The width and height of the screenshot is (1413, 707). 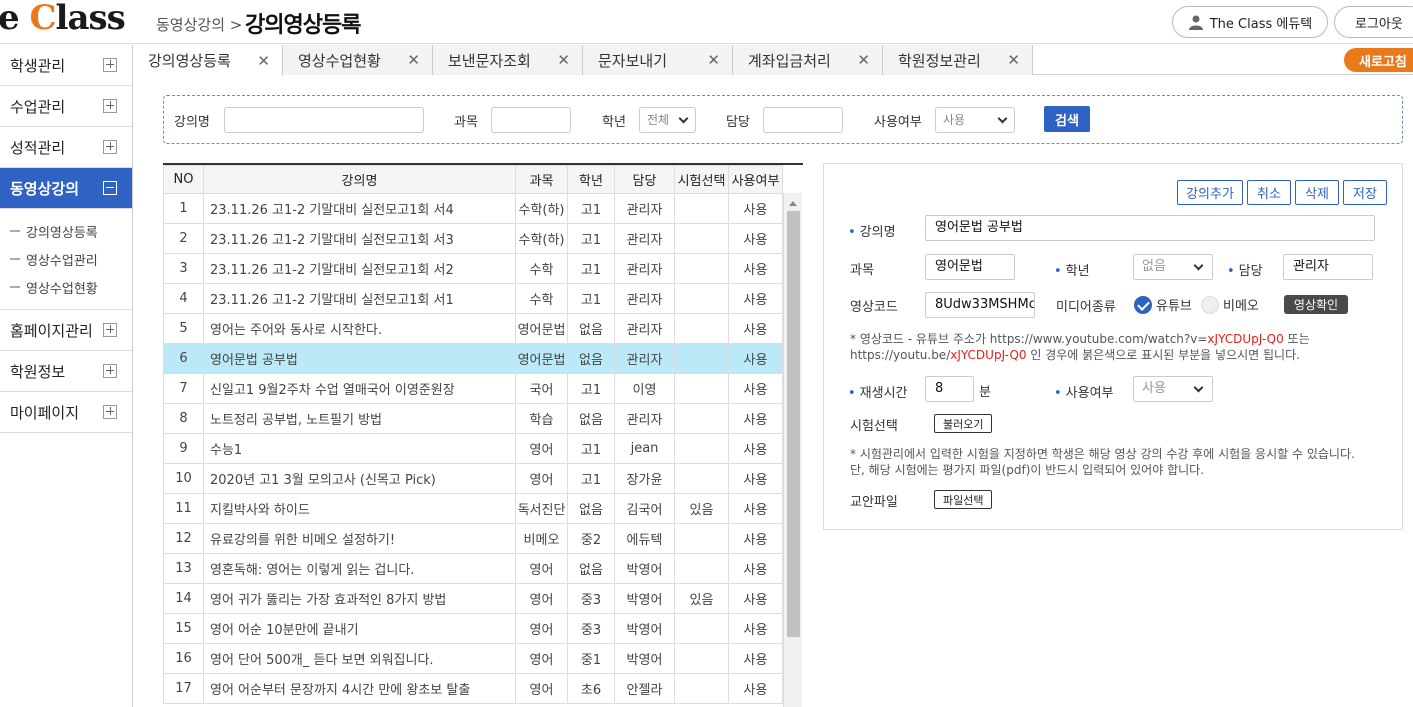 I want to click on table-scrollbar, so click(x=792, y=450).